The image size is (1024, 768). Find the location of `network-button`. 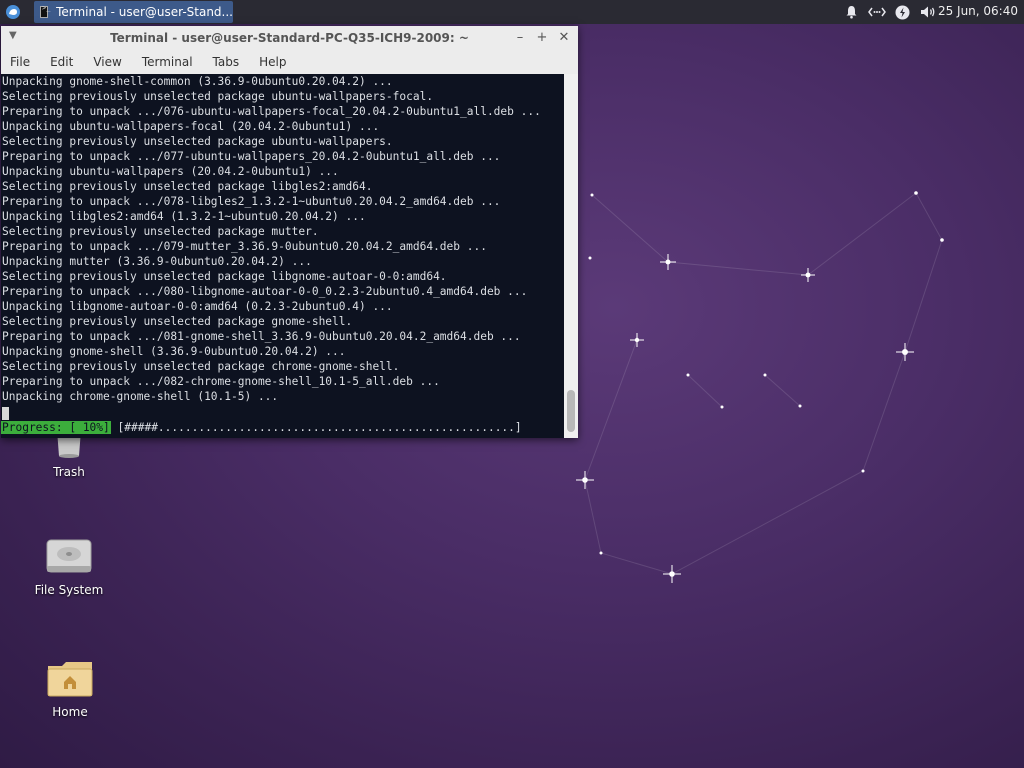

network-button is located at coordinates (877, 12).